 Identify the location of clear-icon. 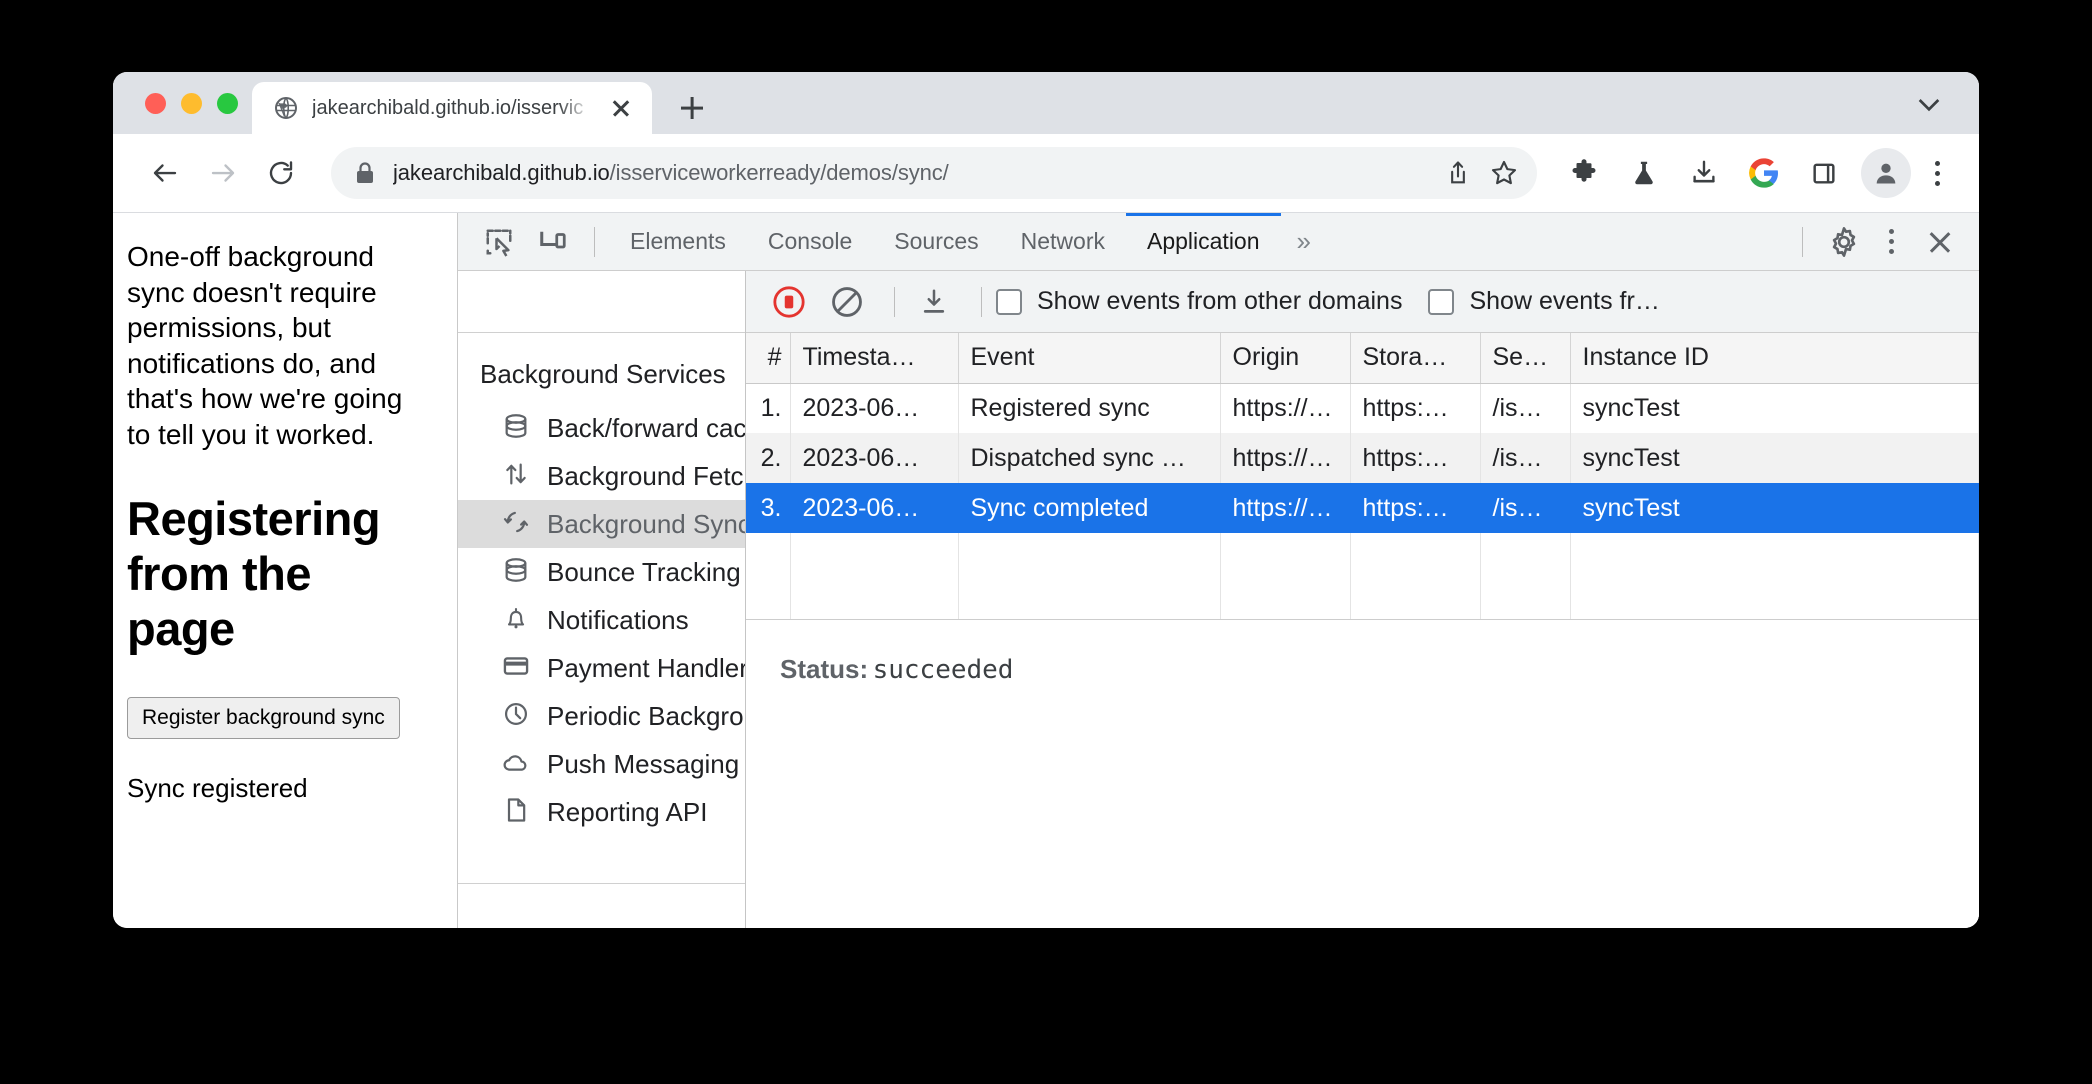
(847, 302).